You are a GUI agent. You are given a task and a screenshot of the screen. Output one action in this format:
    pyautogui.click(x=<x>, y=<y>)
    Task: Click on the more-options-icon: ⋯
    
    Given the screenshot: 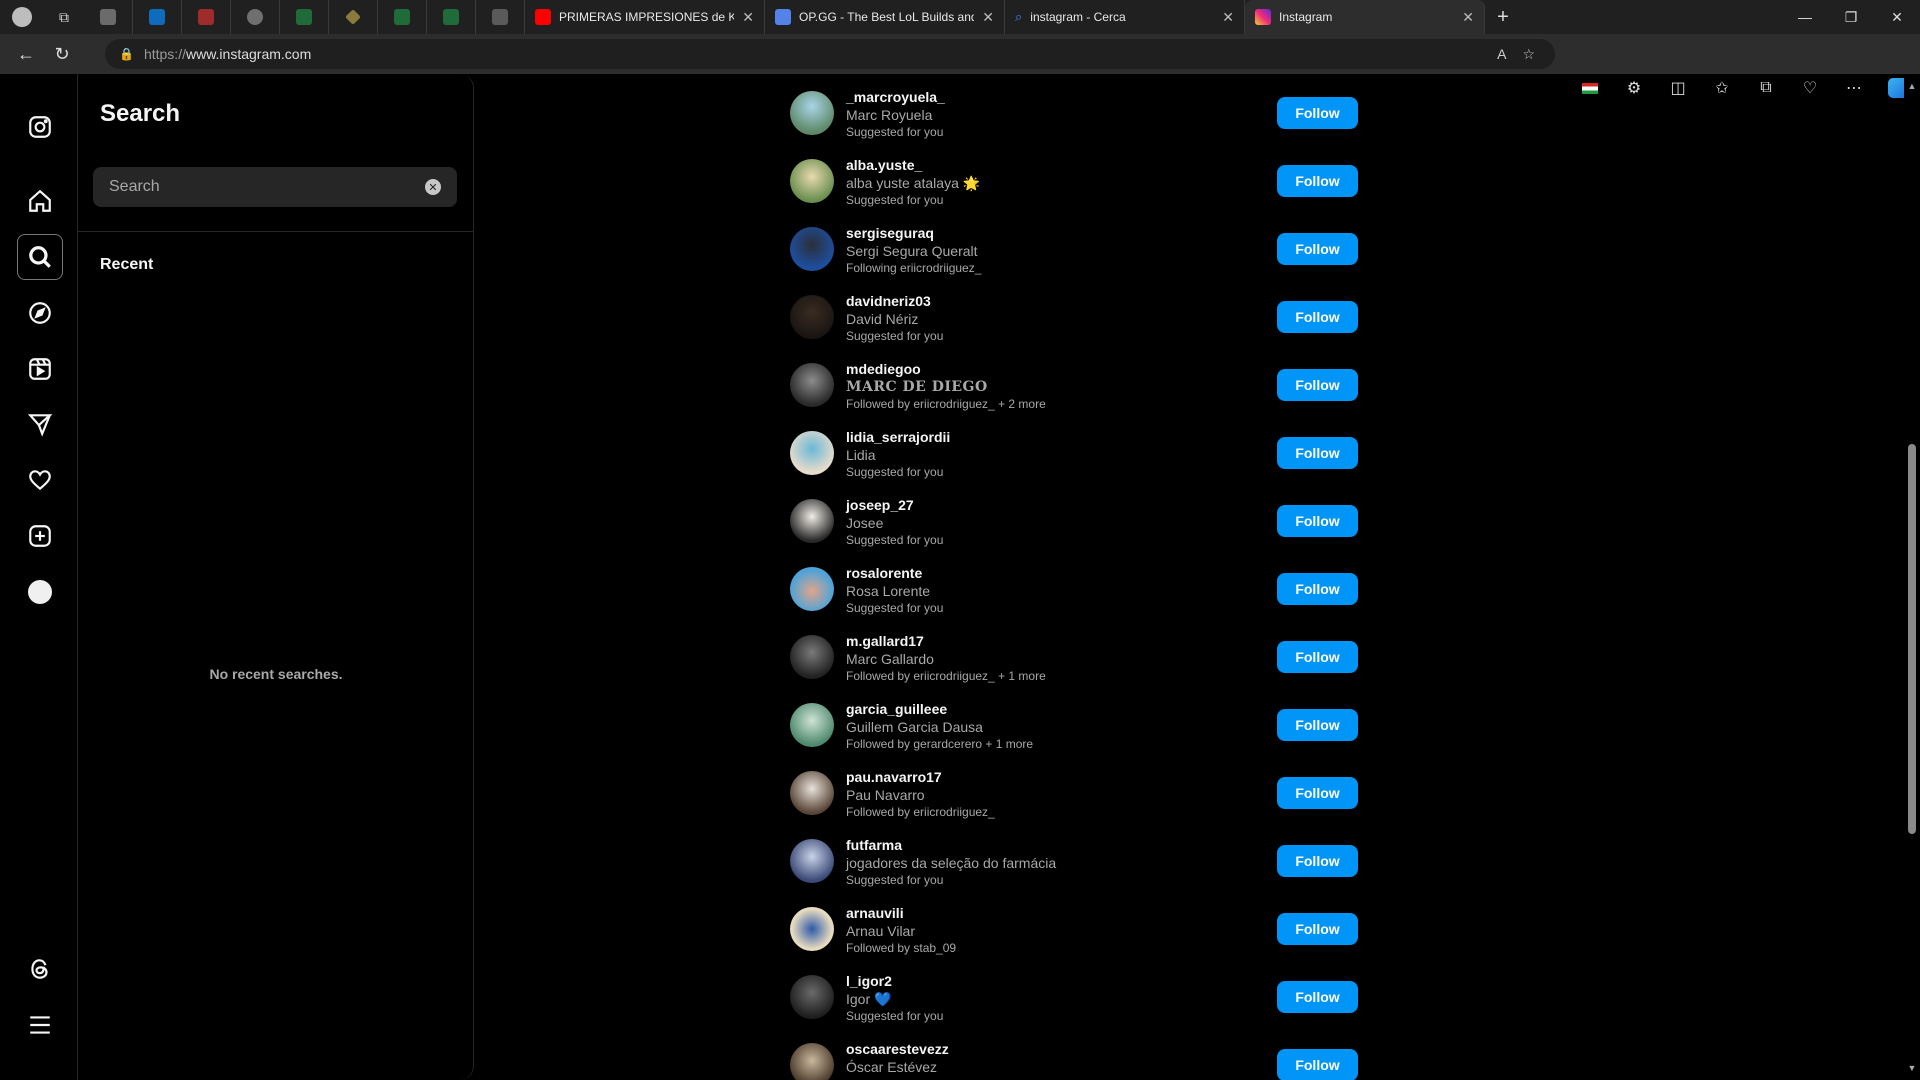 What is the action you would take?
    pyautogui.click(x=1854, y=88)
    